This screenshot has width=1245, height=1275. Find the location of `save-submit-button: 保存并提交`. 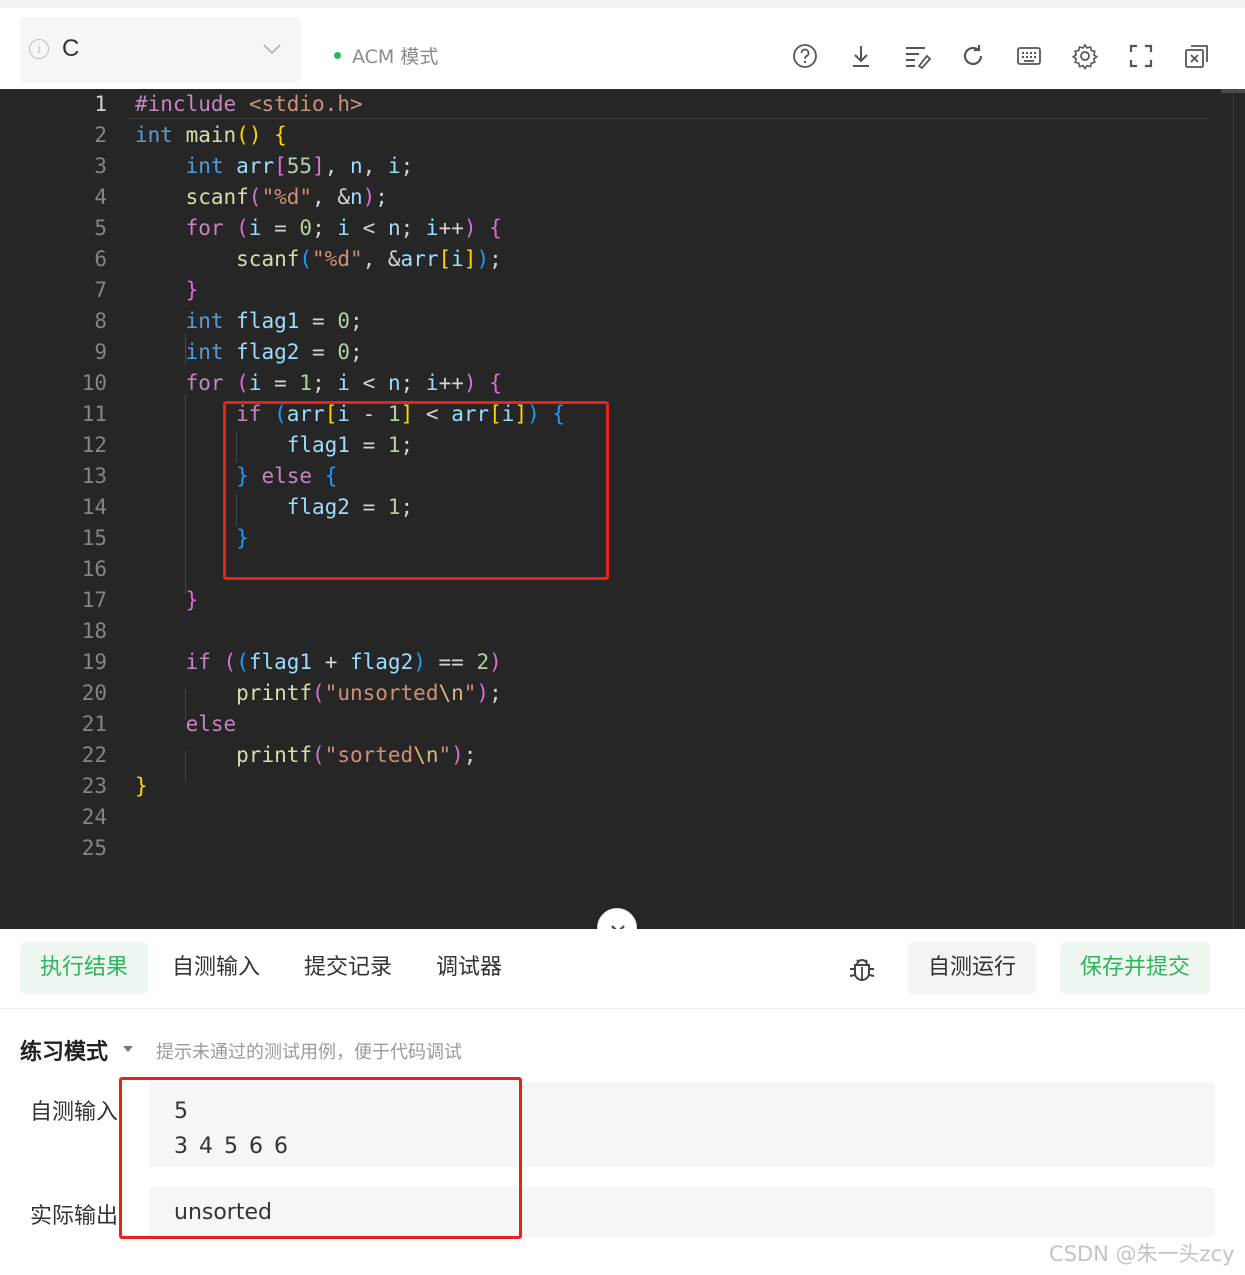

save-submit-button: 保存并提交 is located at coordinates (1135, 968).